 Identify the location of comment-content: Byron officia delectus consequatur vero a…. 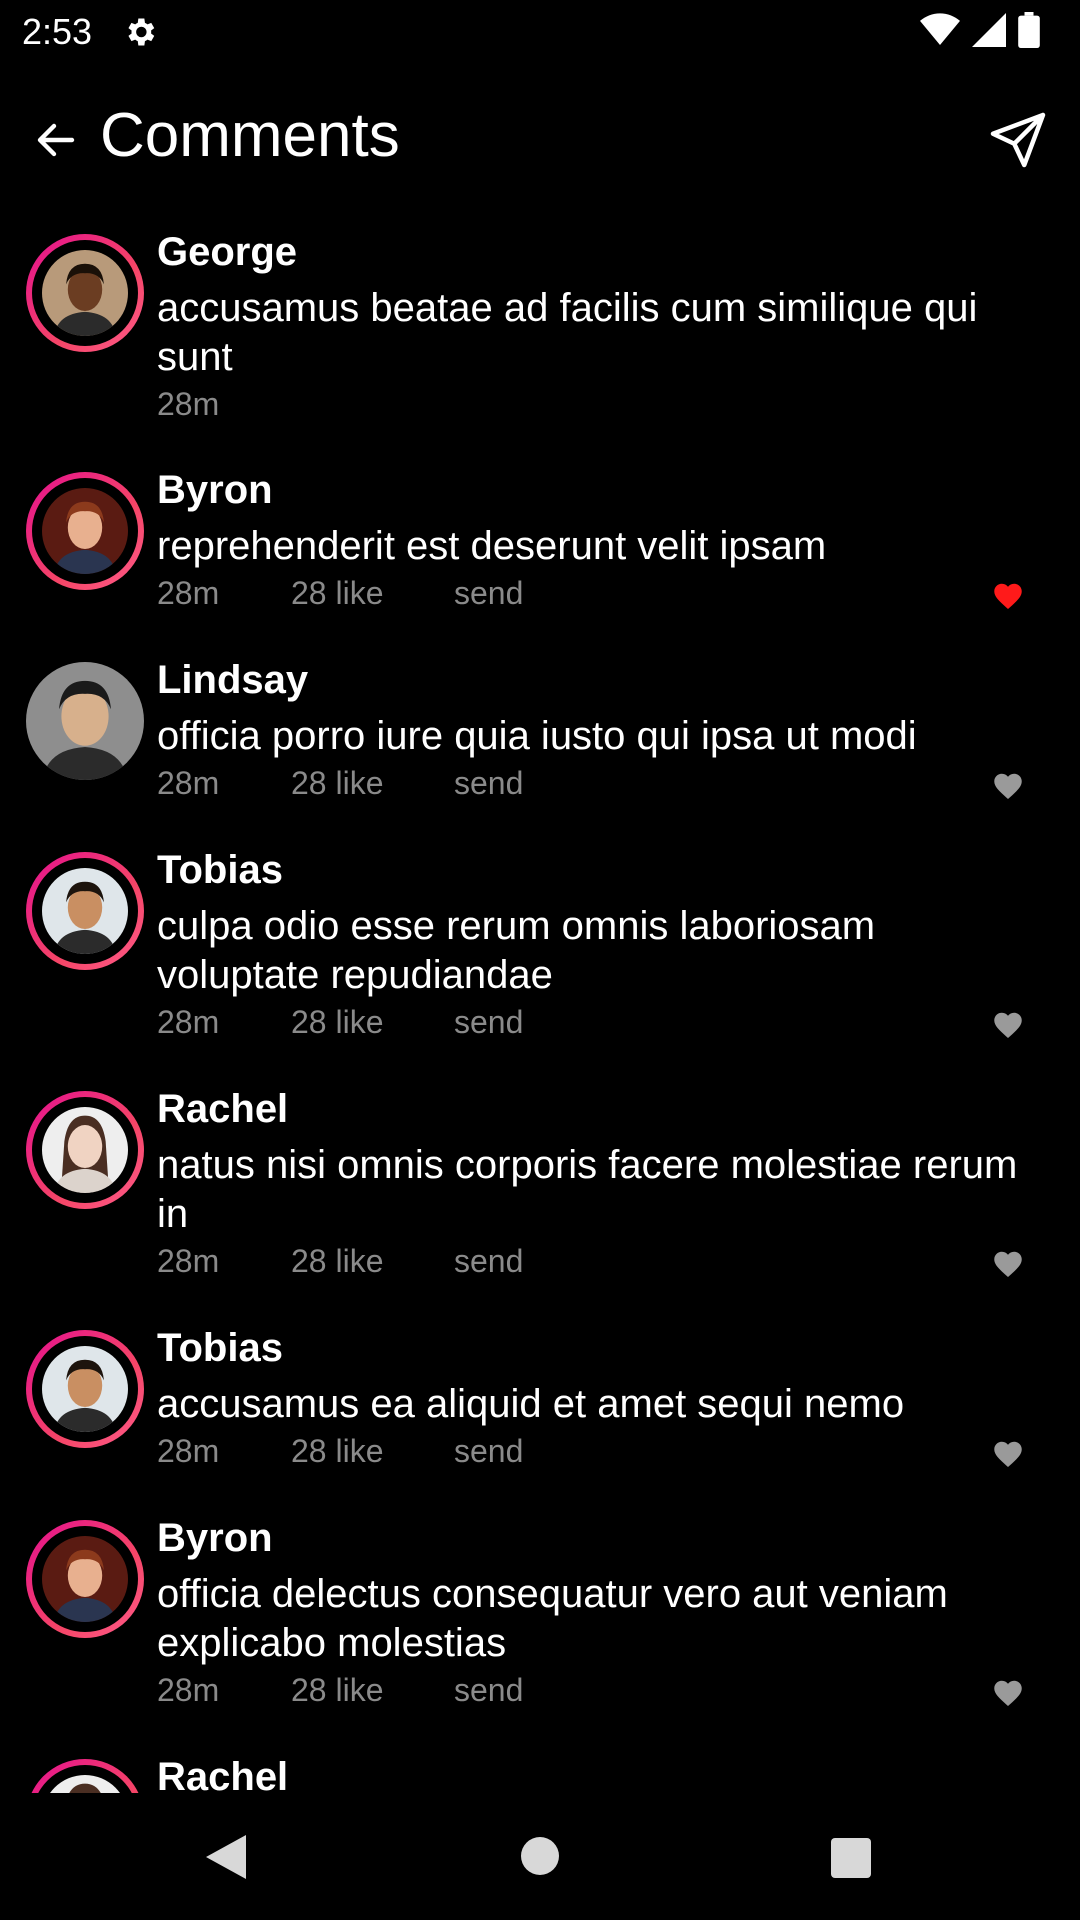
(597, 1611).